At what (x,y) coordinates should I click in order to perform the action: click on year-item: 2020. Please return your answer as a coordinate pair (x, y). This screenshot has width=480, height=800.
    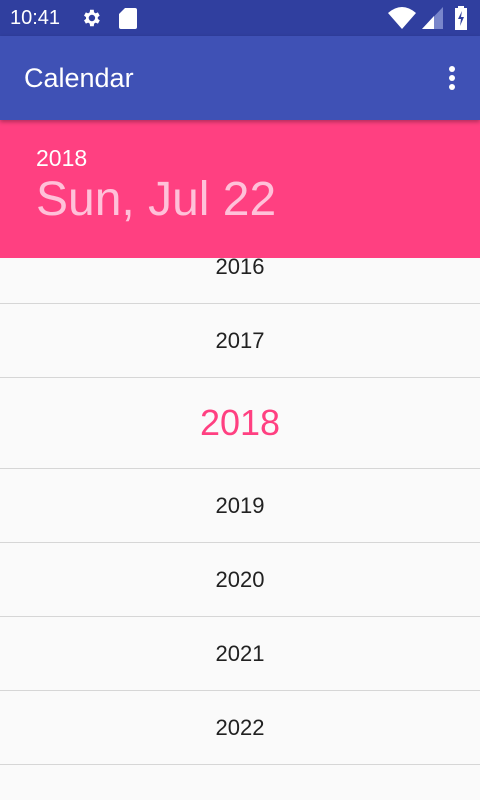
    Looking at the image, I should click on (240, 580).